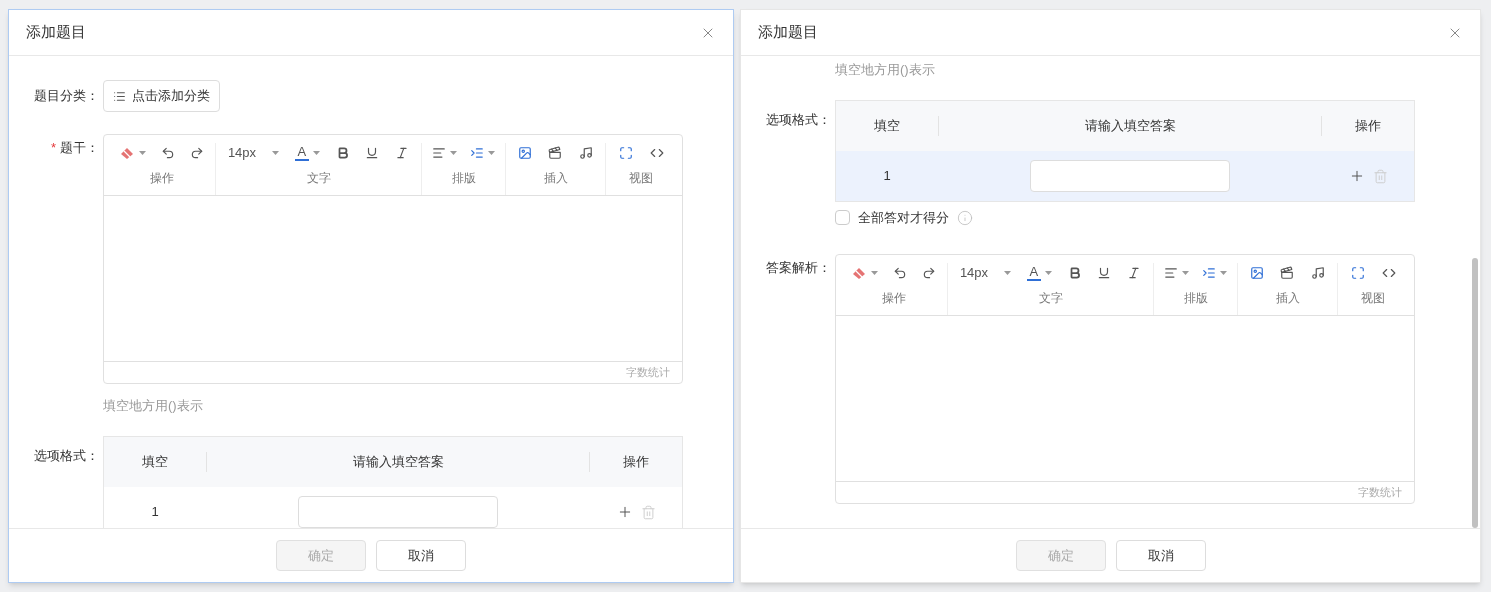  Describe the element at coordinates (53, 148) in the screenshot. I see `required-asterisk: *` at that location.